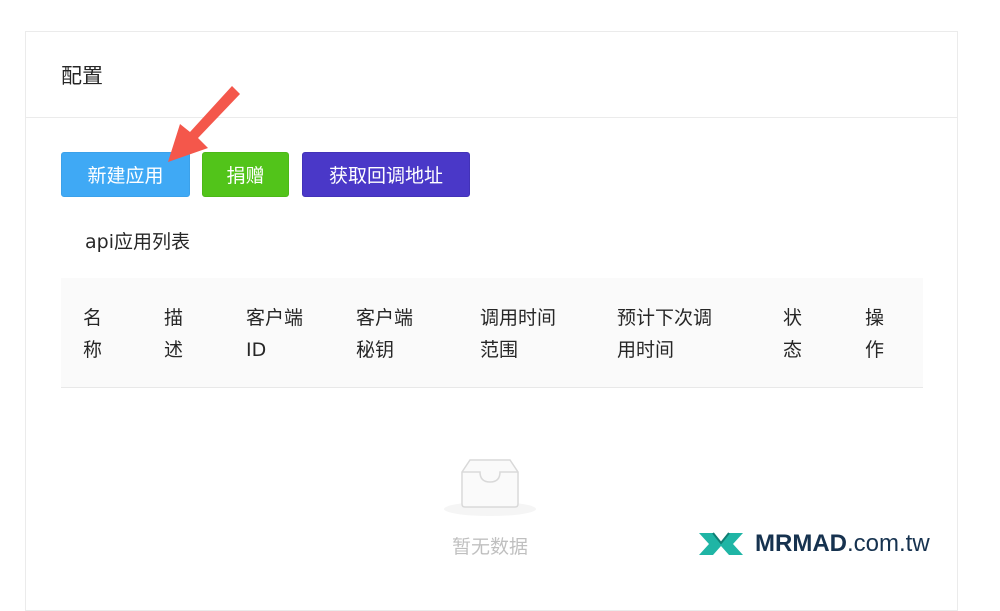 This screenshot has height=611, width=1000. Describe the element at coordinates (665, 334) in the screenshot. I see `column-header-next-call-time: 预计下次调 用时间` at that location.